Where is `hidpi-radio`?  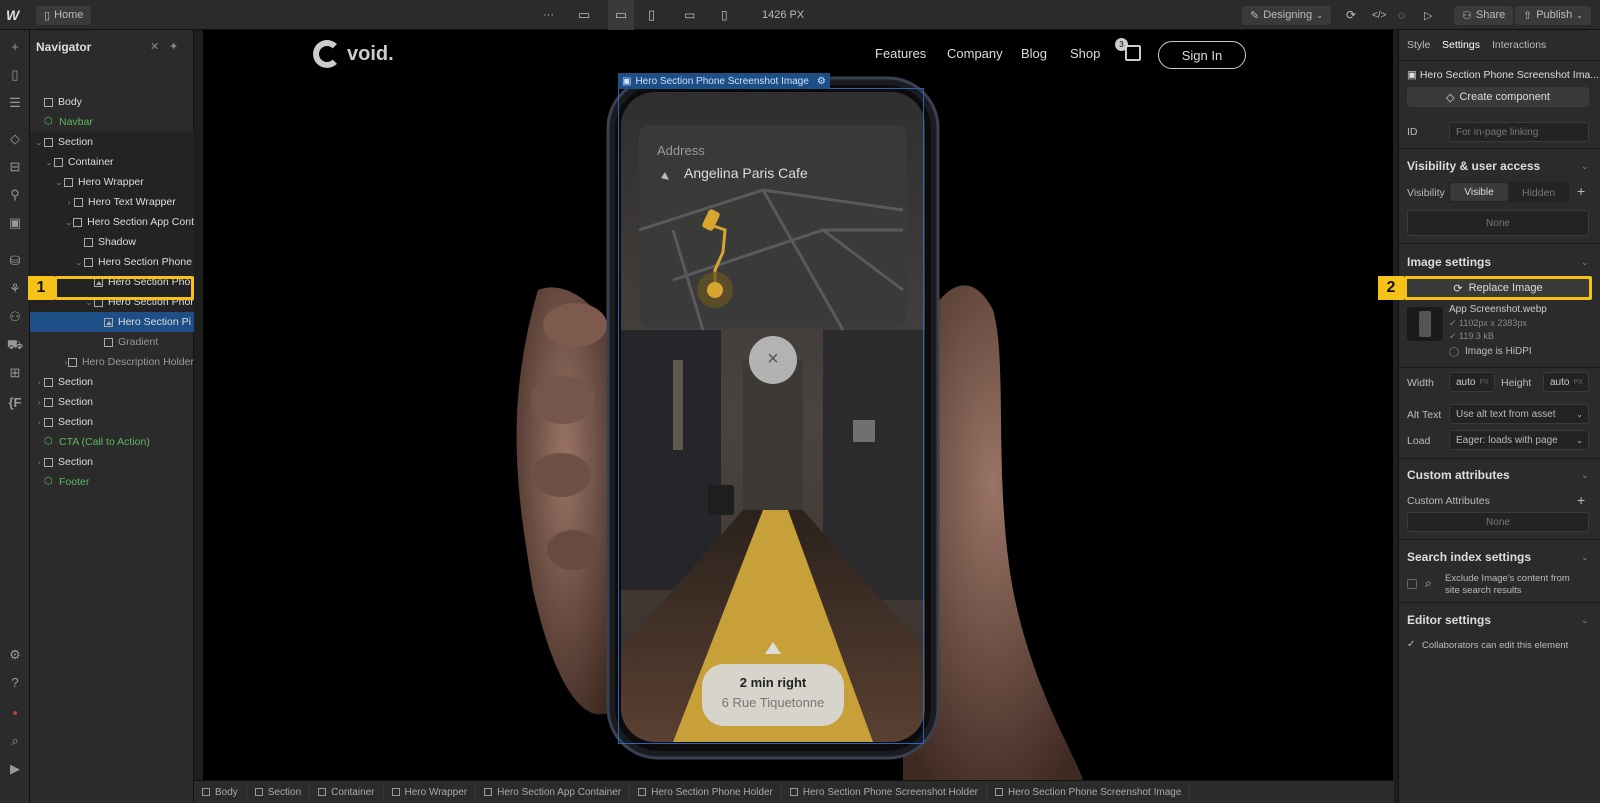
hidpi-radio is located at coordinates (1454, 352).